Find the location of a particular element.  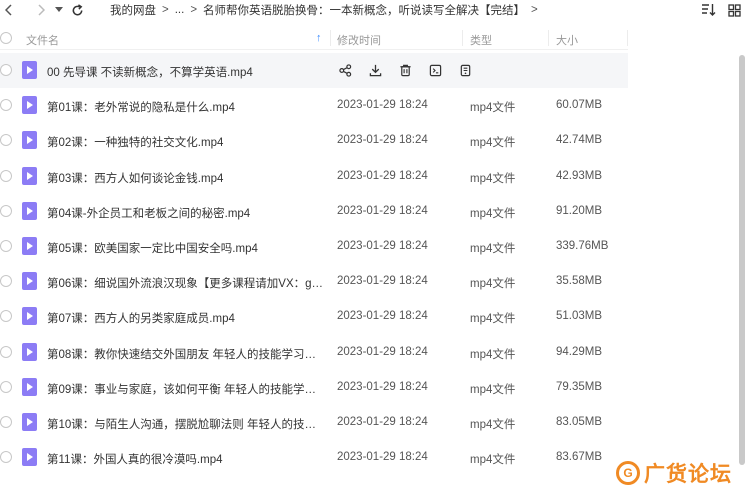

file-size: 42.74MB is located at coordinates (579, 140).